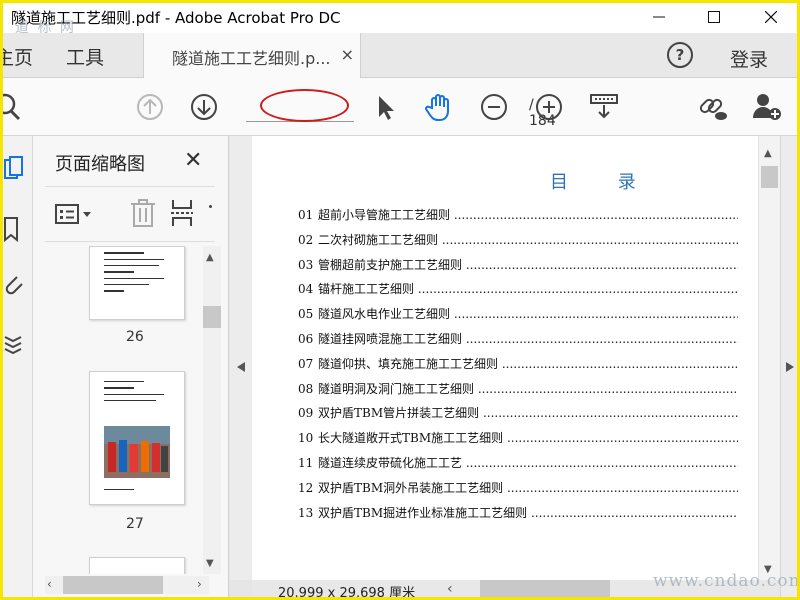 The width and height of the screenshot is (800, 600). Describe the element at coordinates (77, 215) in the screenshot. I see `thumbnail-options-icon` at that location.